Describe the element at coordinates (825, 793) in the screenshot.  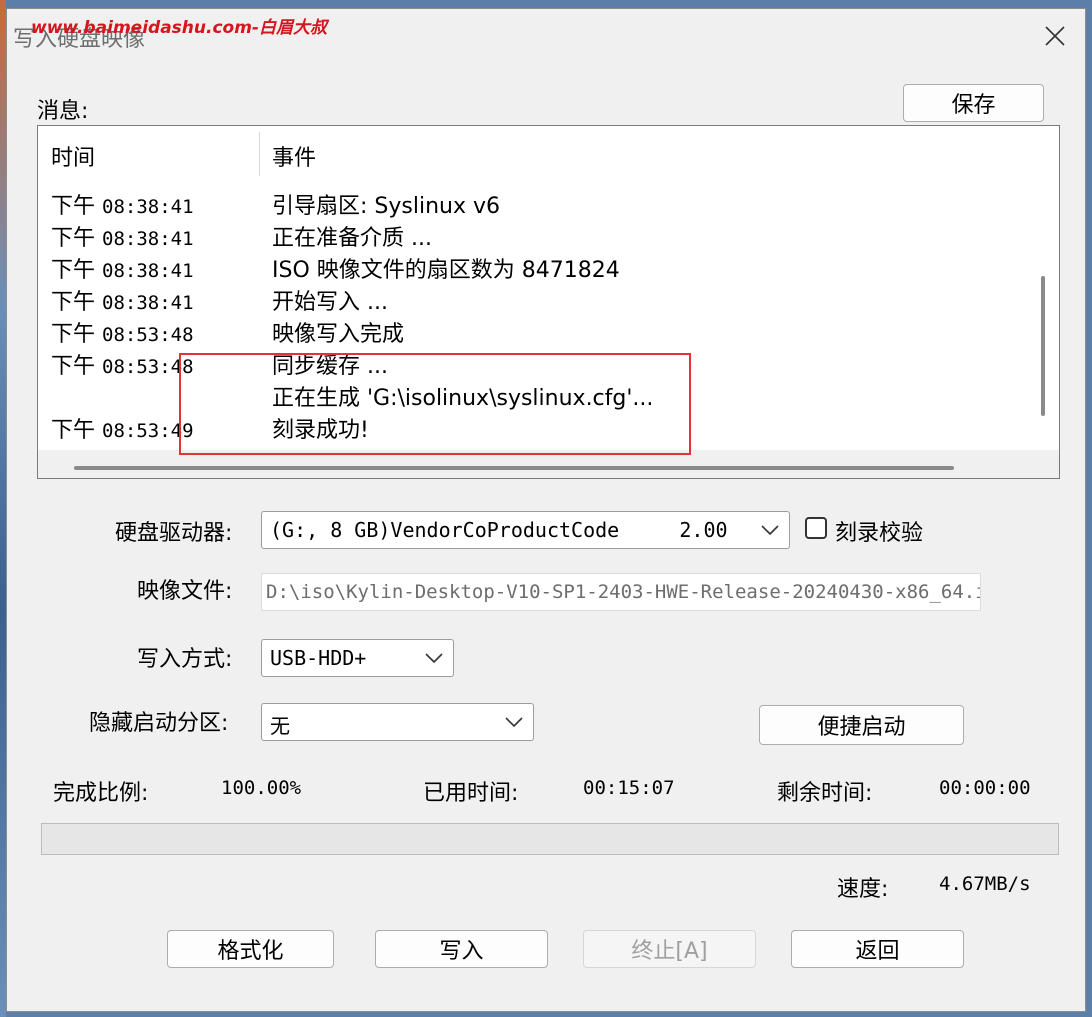
I see `remaining-label: 剩余时间:` at that location.